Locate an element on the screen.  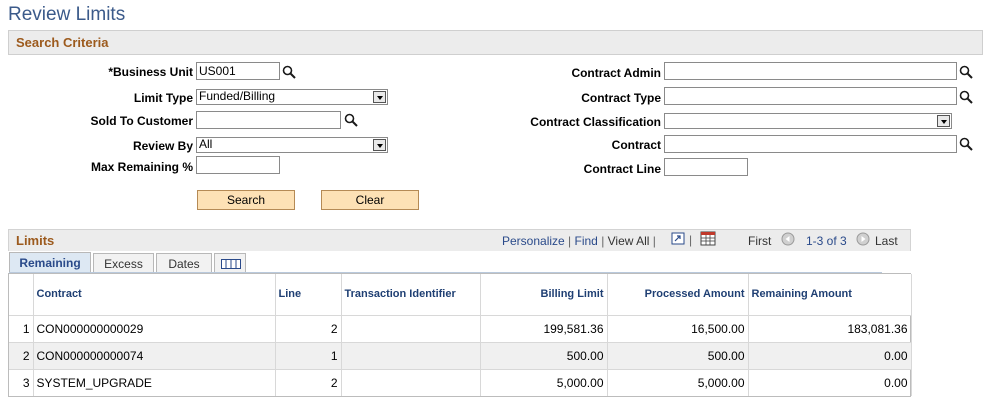
remaining-amount-cell: 183,081.36 is located at coordinates (830, 328).